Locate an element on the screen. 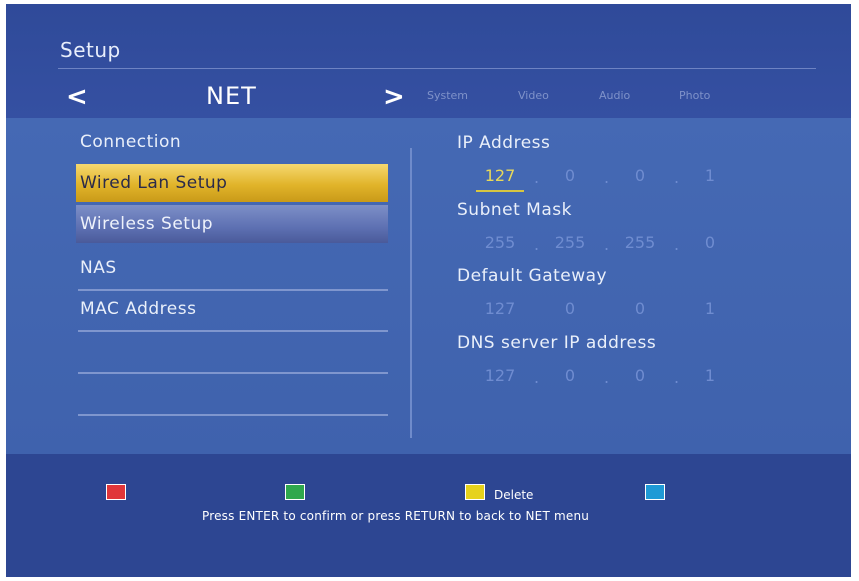  subnet-mask-field: 255 . 255 . 255 . 0 is located at coordinates (601, 246).